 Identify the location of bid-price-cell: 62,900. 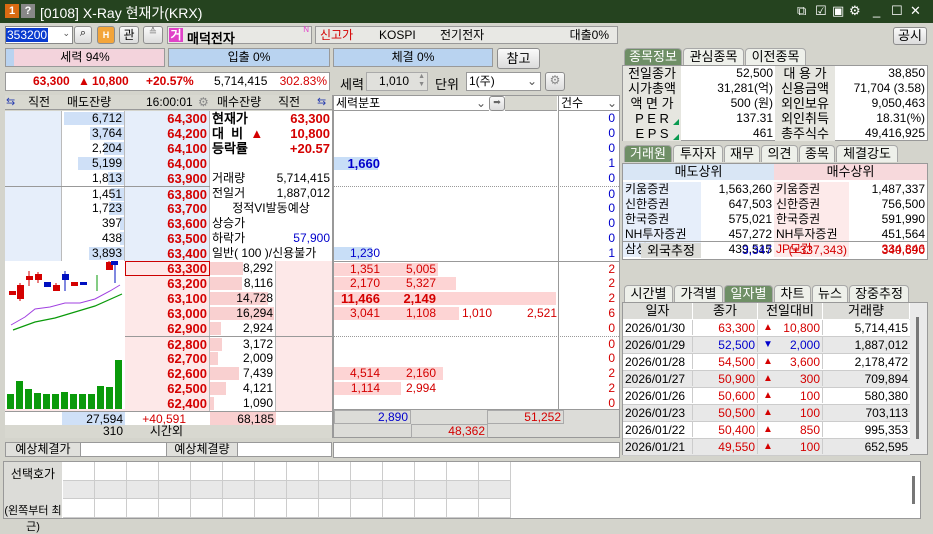
(167, 328).